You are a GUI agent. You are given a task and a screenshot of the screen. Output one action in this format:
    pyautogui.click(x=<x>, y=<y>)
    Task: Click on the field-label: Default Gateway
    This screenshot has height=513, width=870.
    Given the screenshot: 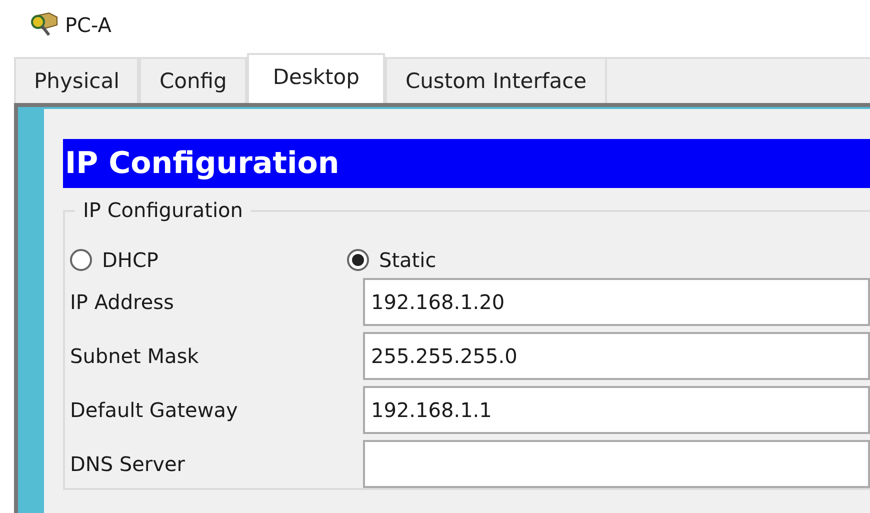 What is the action you would take?
    pyautogui.click(x=154, y=410)
    